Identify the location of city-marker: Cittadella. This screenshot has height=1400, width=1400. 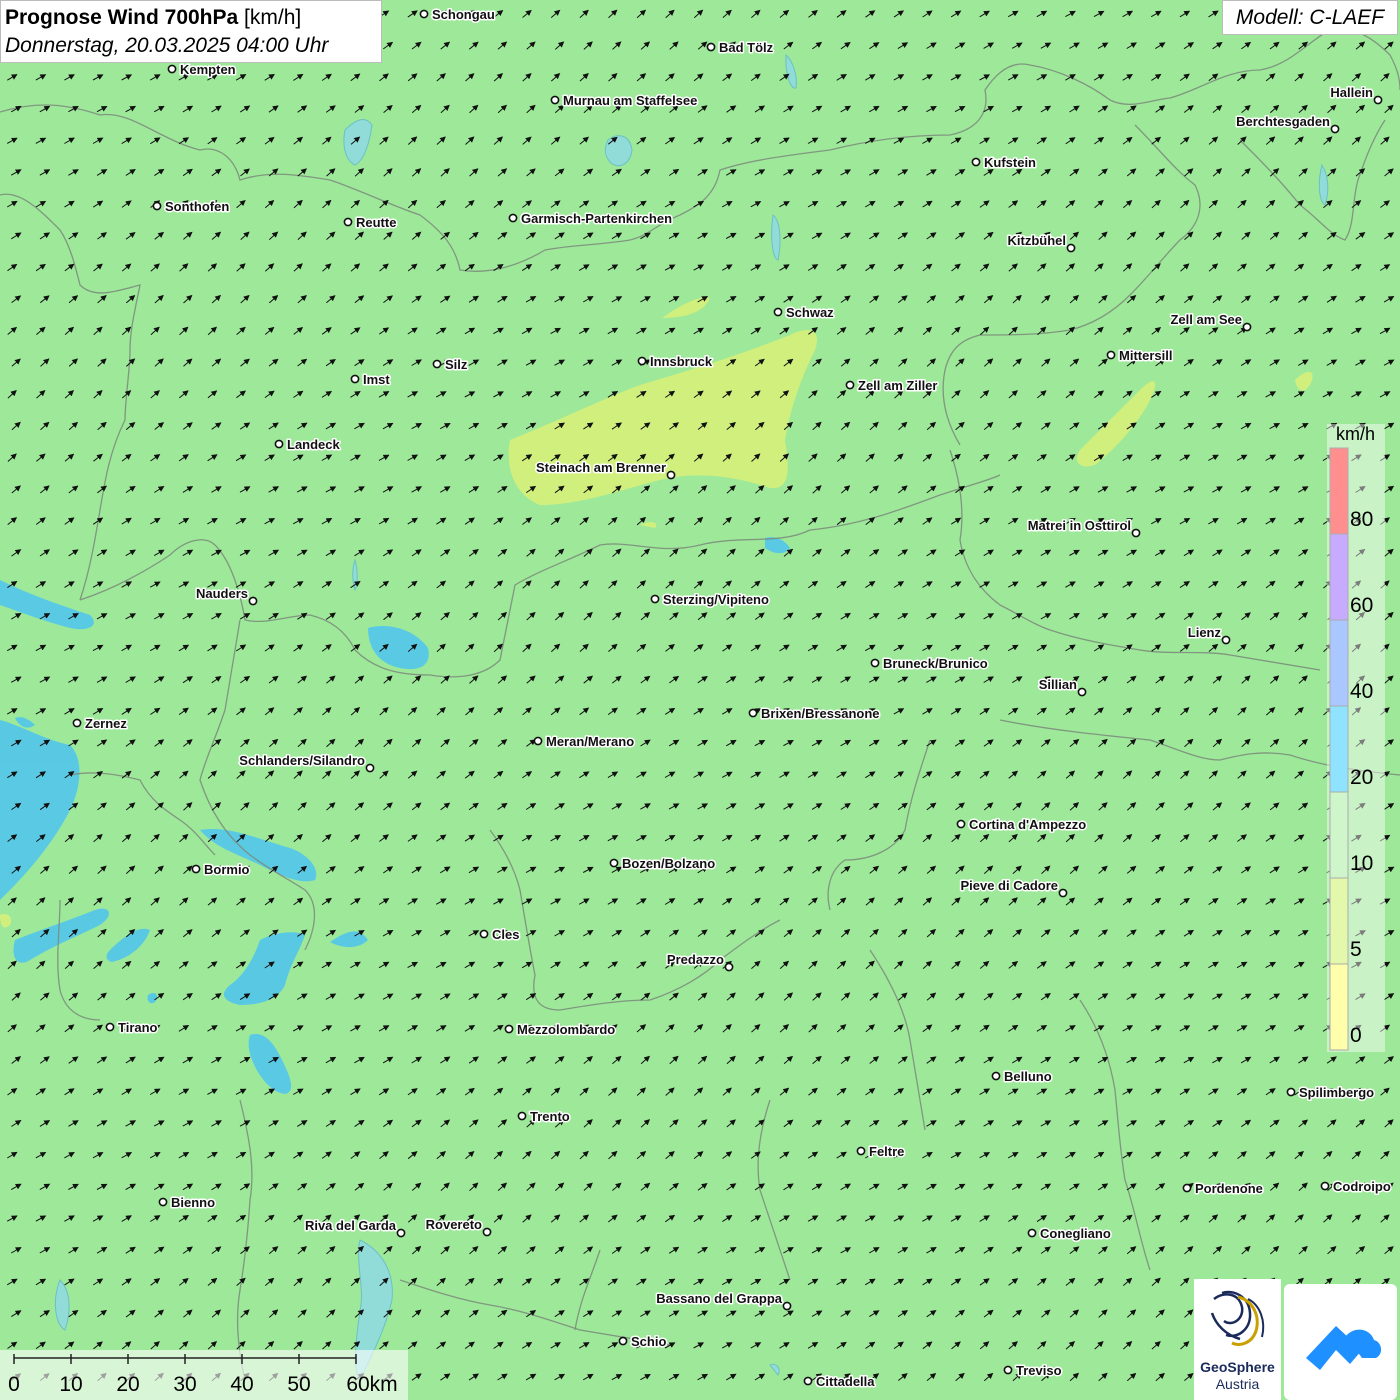
(840, 1382).